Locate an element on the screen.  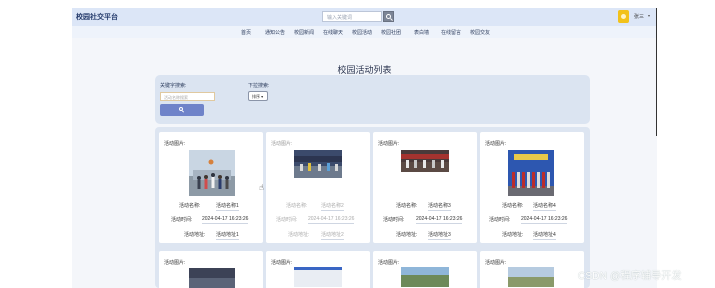
nav-item-activities: 校园活动 is located at coordinates (362, 32).